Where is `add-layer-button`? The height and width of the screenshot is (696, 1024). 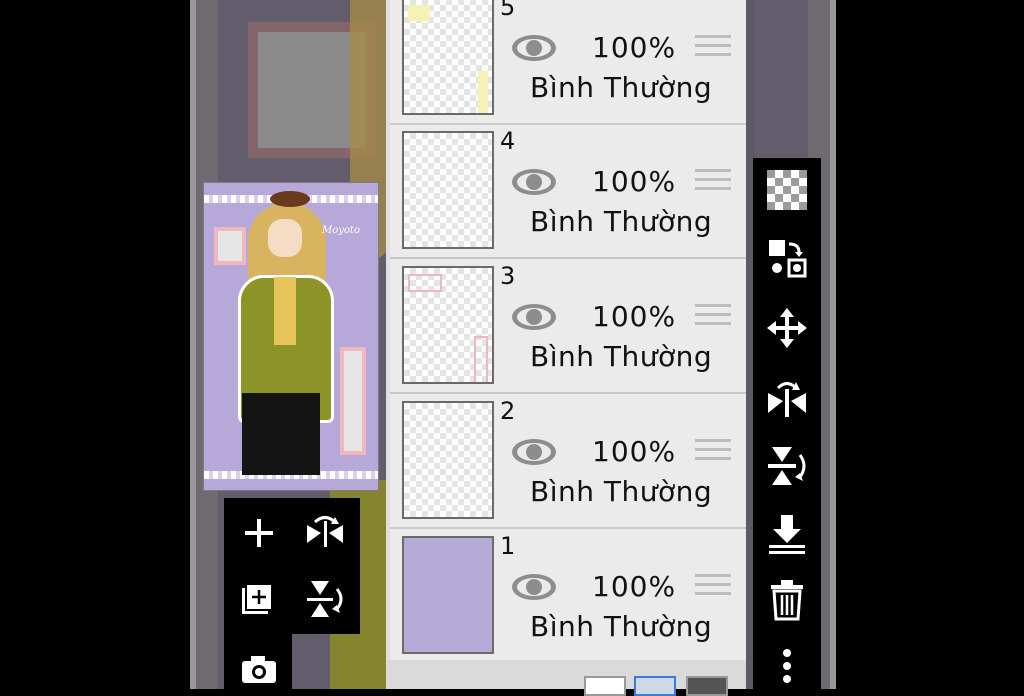 add-layer-button is located at coordinates (259, 533).